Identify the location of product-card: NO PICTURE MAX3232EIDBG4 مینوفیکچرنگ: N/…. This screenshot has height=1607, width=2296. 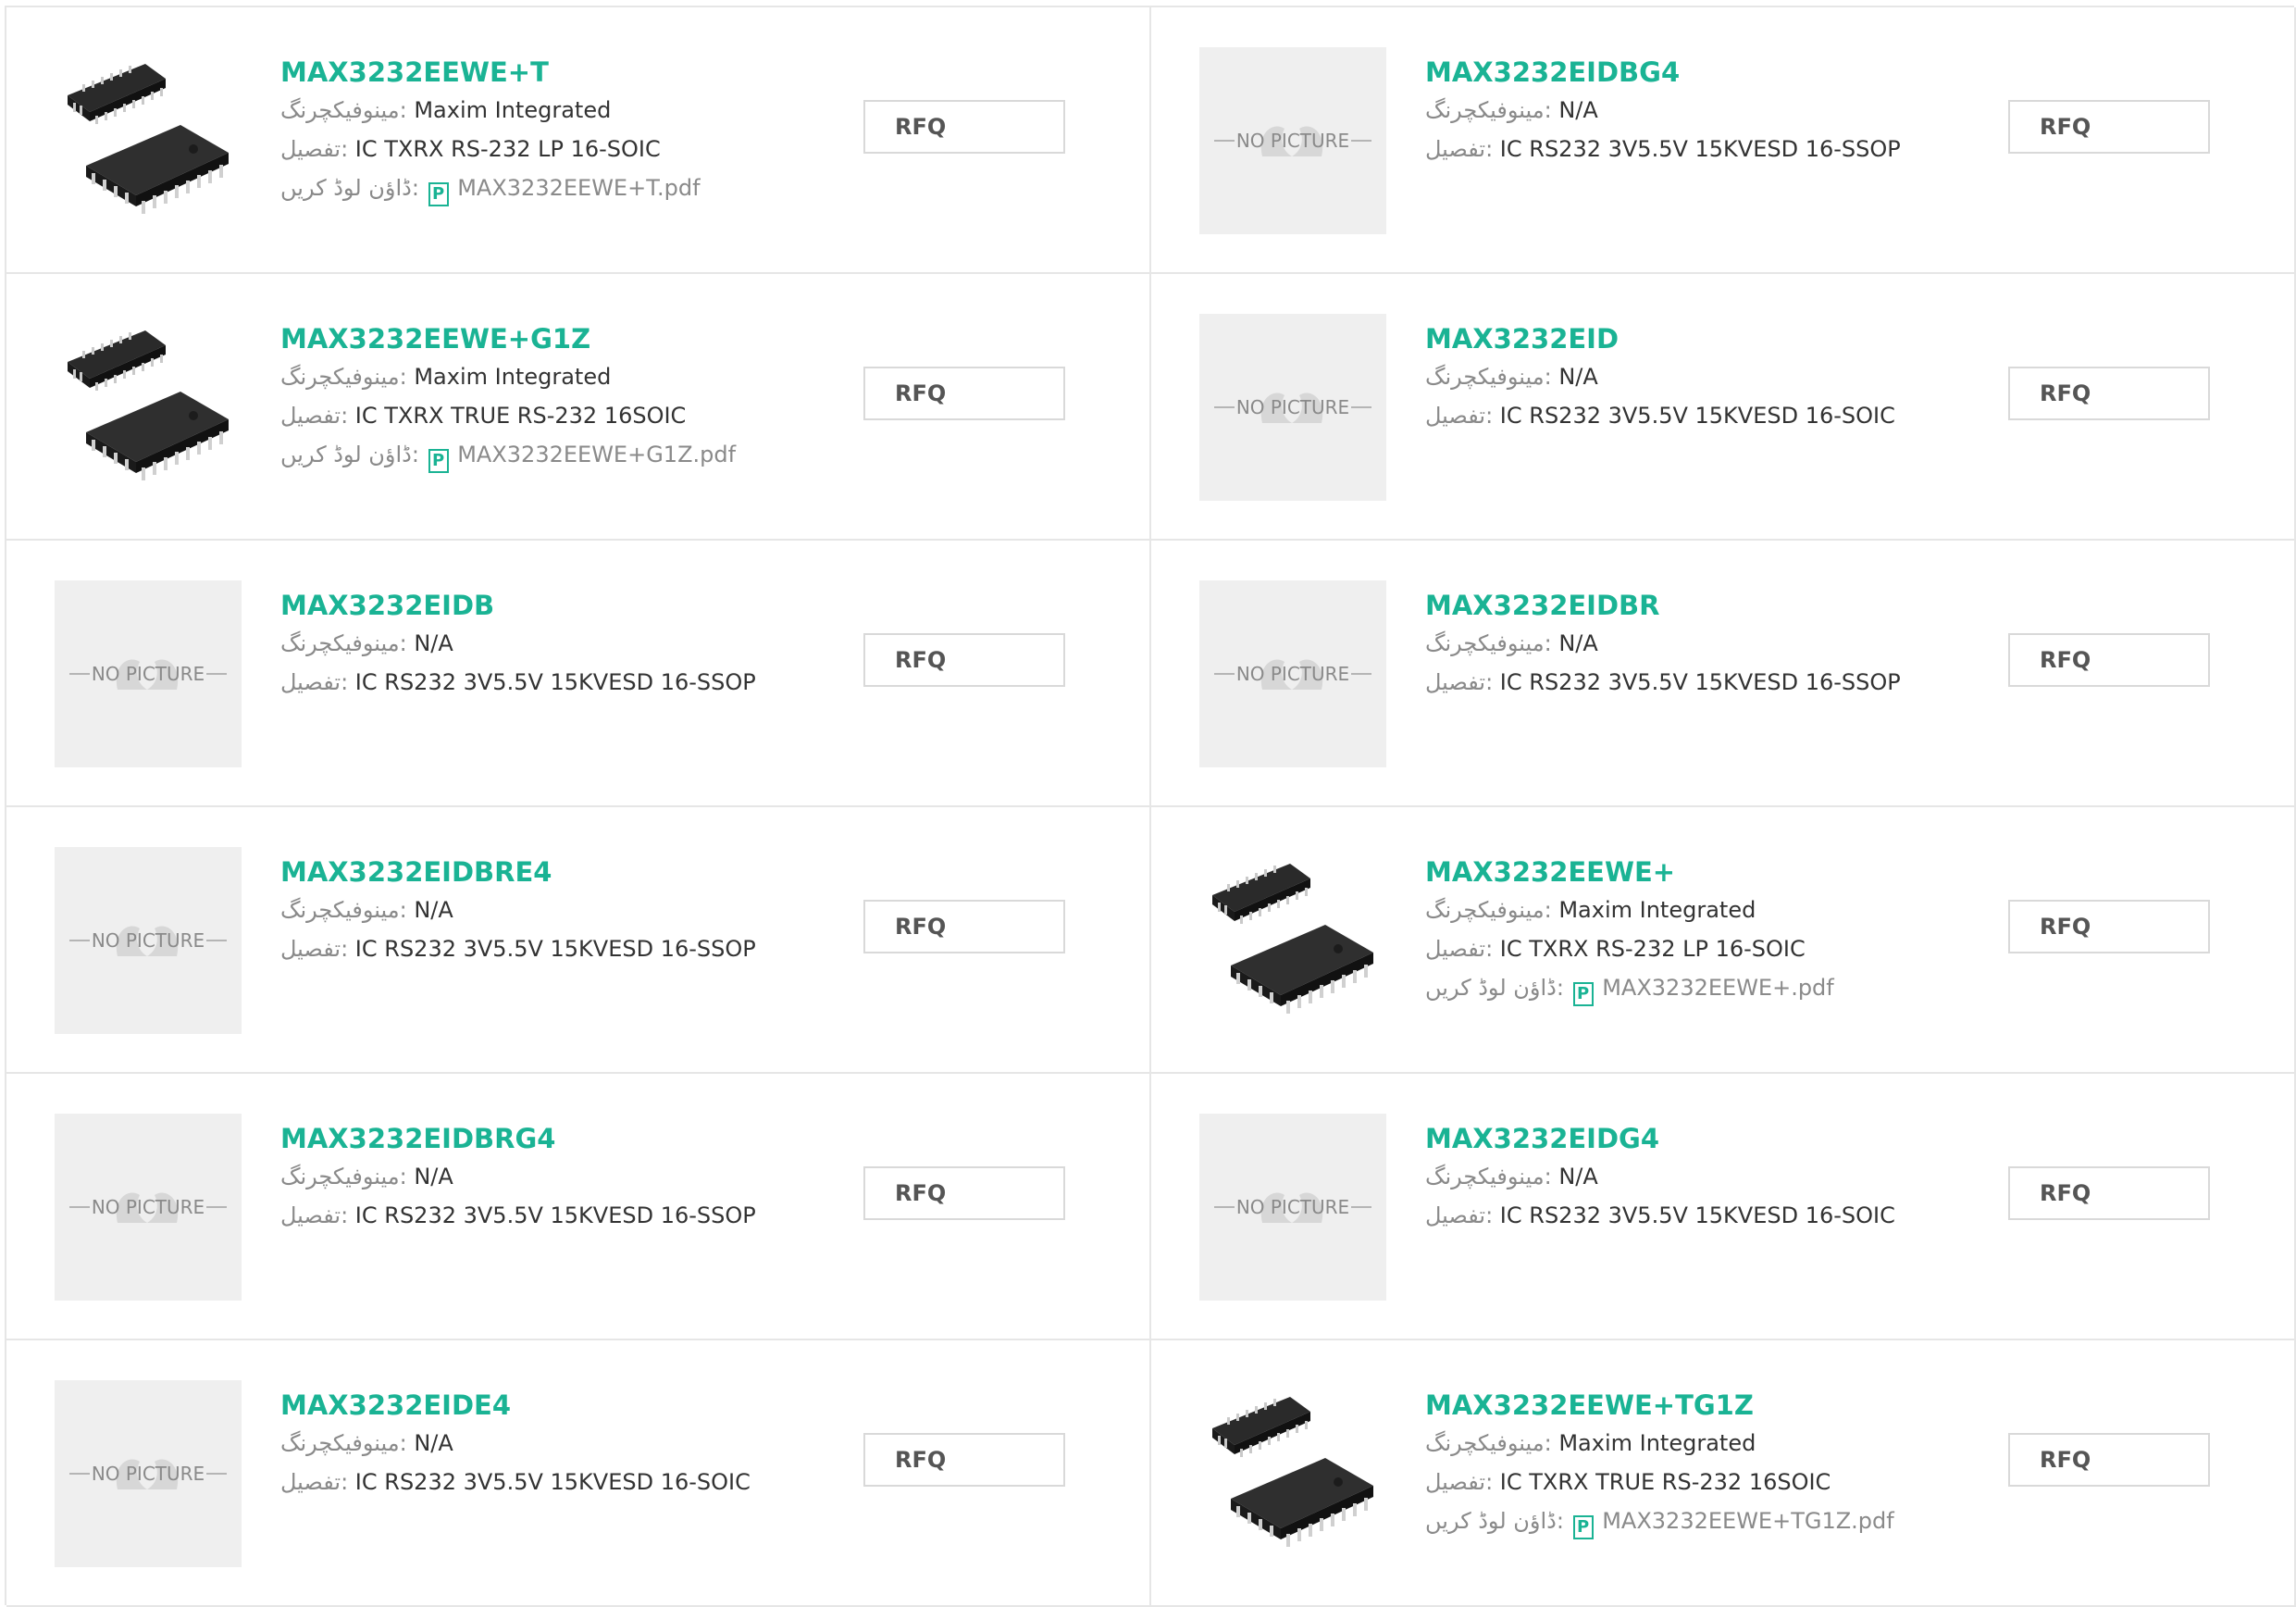
(1724, 140).